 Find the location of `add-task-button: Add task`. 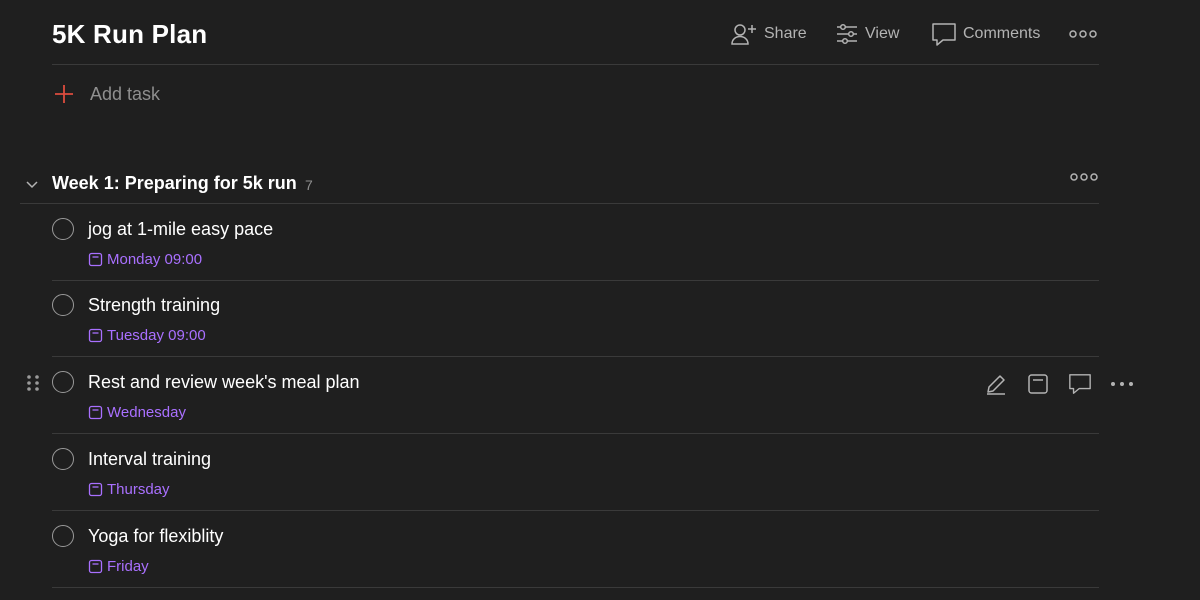

add-task-button: Add task is located at coordinates (106, 94).